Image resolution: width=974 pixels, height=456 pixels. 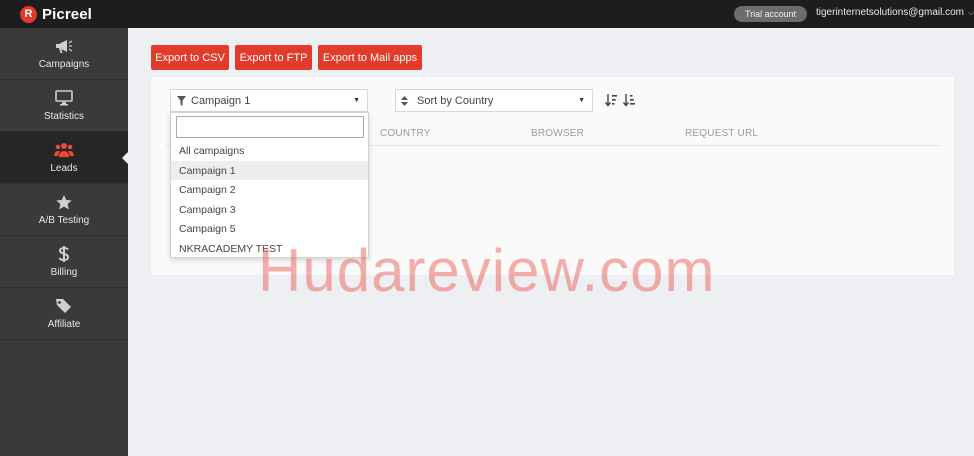 I want to click on sidebar-item-statistics: Statistics, so click(x=64, y=106).